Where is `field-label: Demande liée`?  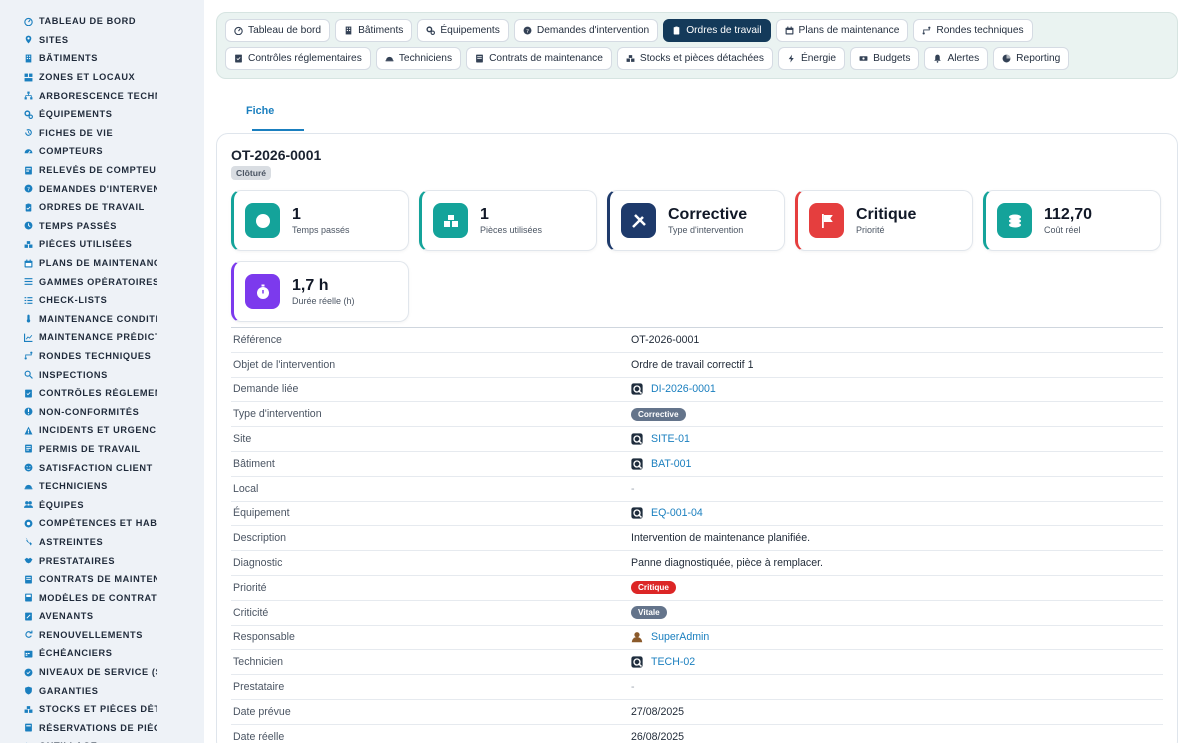
field-label: Demande liée is located at coordinates (266, 389).